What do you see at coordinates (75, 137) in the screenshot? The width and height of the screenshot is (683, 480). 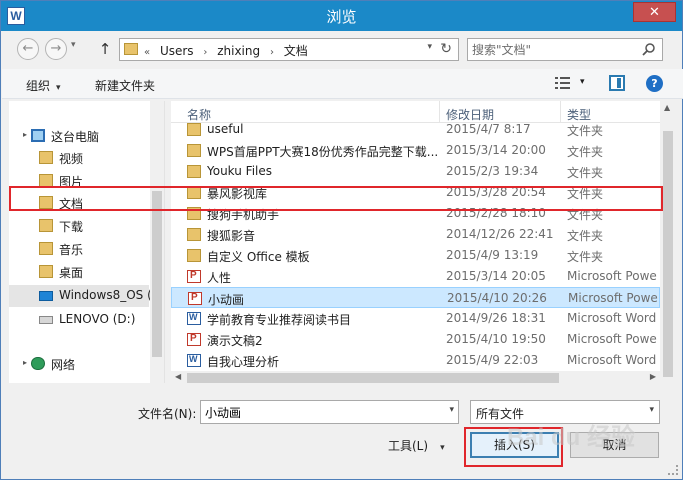 I see `sidebar-item-label: 这台电脑` at bounding box center [75, 137].